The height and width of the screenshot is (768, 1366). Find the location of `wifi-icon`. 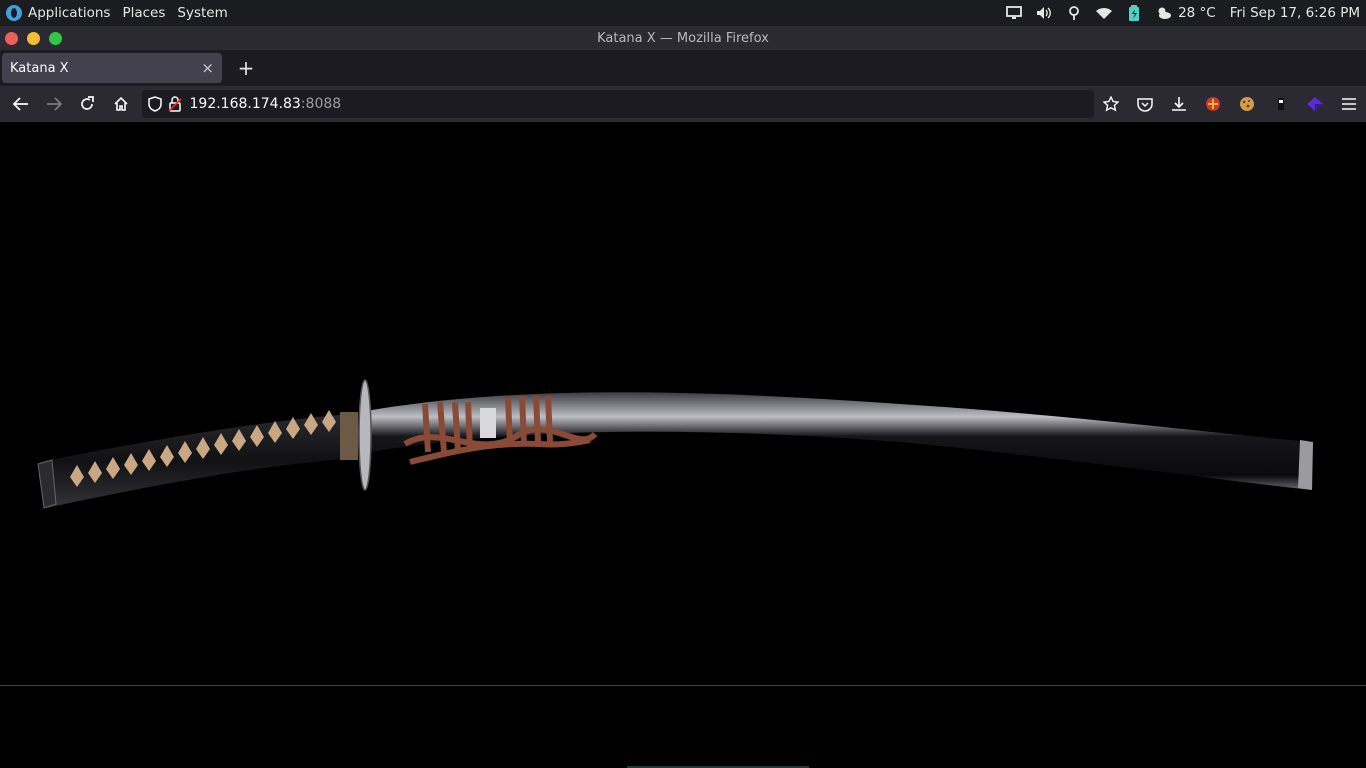

wifi-icon is located at coordinates (1104, 13).